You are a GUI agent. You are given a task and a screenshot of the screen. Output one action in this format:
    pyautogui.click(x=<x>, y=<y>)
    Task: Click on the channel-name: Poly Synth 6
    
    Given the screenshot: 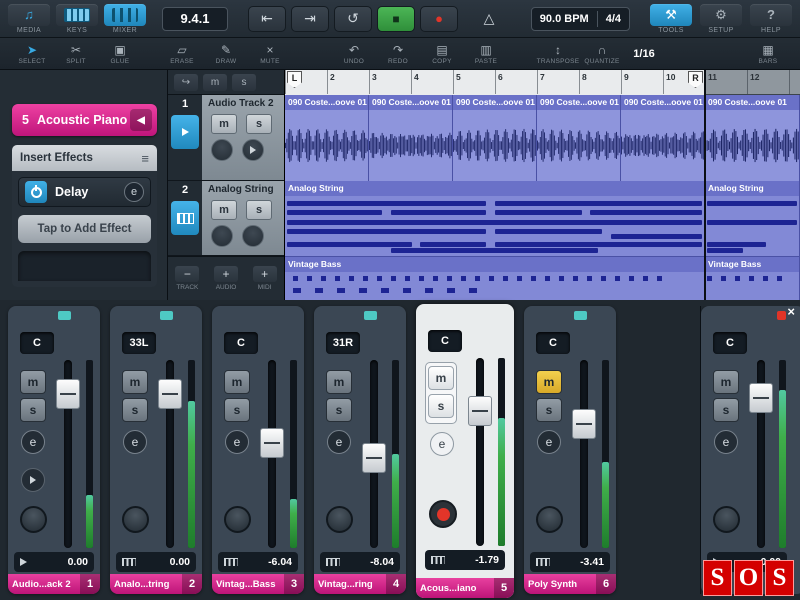 What is the action you would take?
    pyautogui.click(x=570, y=584)
    